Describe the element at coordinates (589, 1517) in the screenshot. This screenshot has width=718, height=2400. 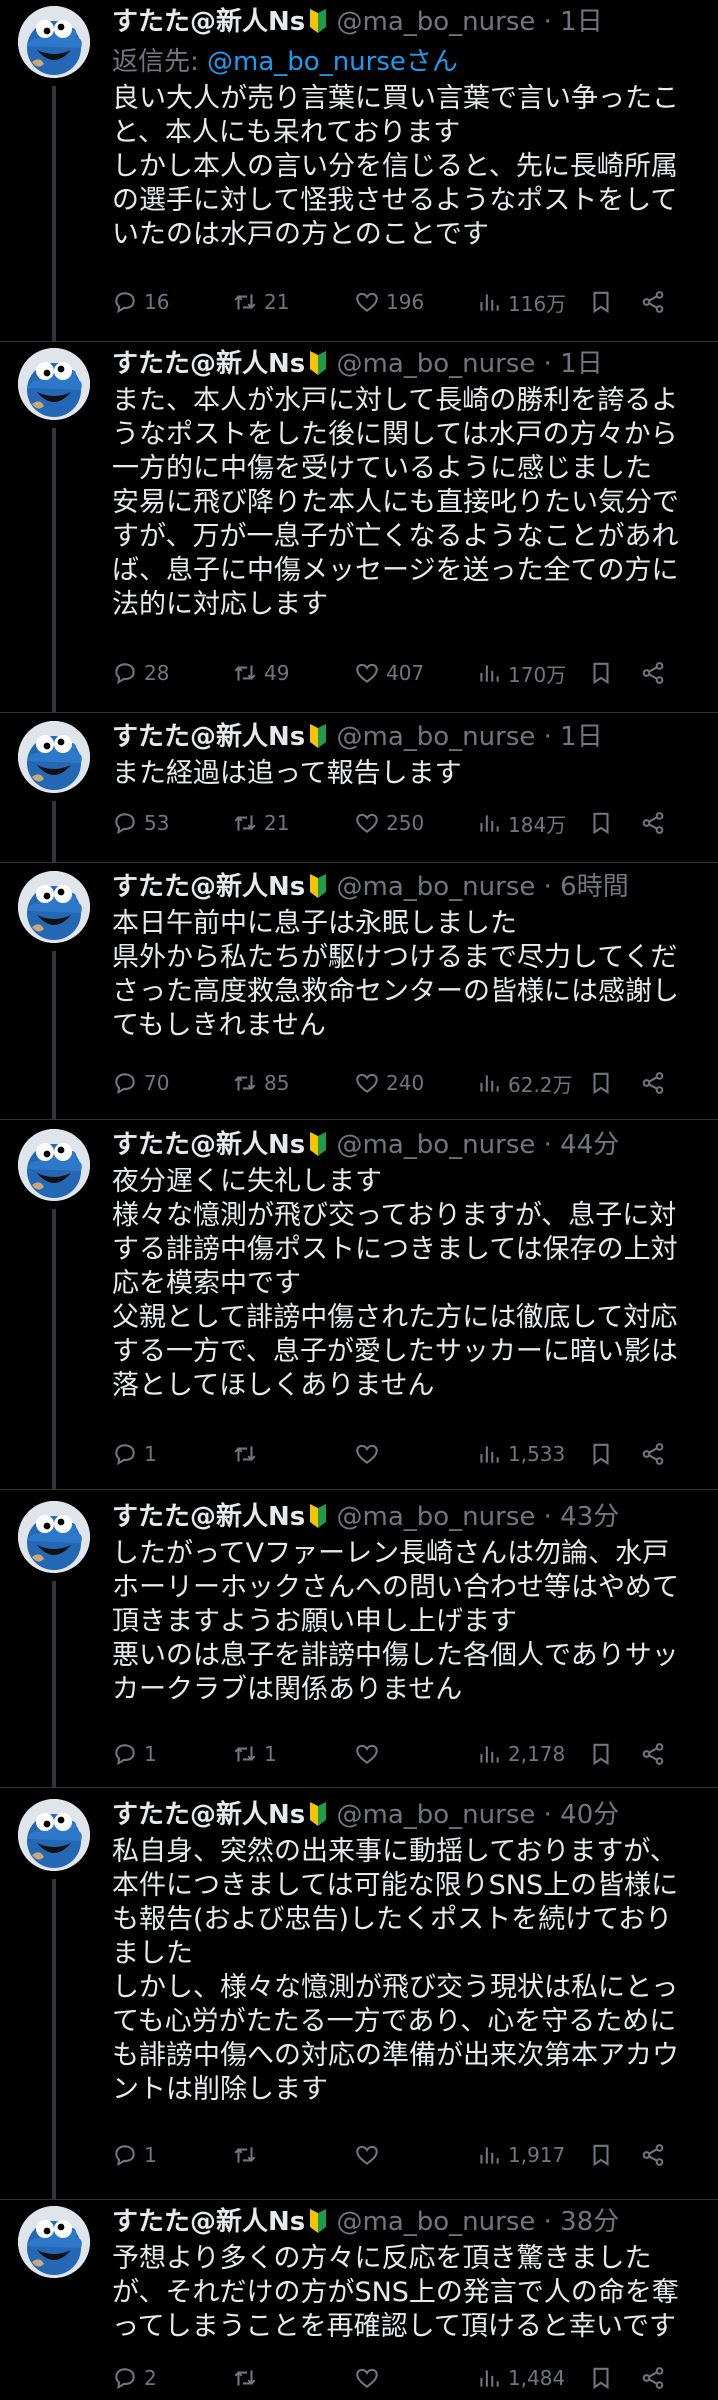
I see `tweet-time: 43分` at that location.